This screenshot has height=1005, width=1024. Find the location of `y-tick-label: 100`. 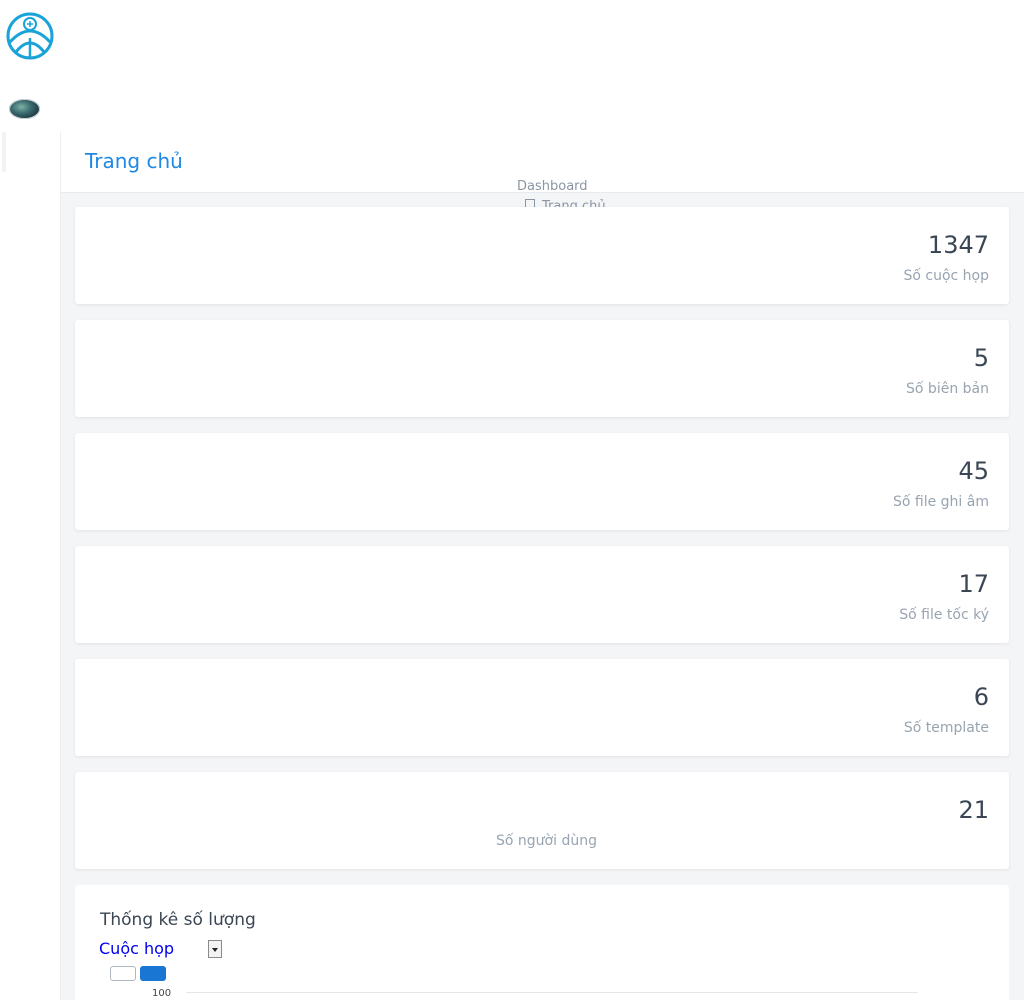

y-tick-label: 100 is located at coordinates (162, 993).